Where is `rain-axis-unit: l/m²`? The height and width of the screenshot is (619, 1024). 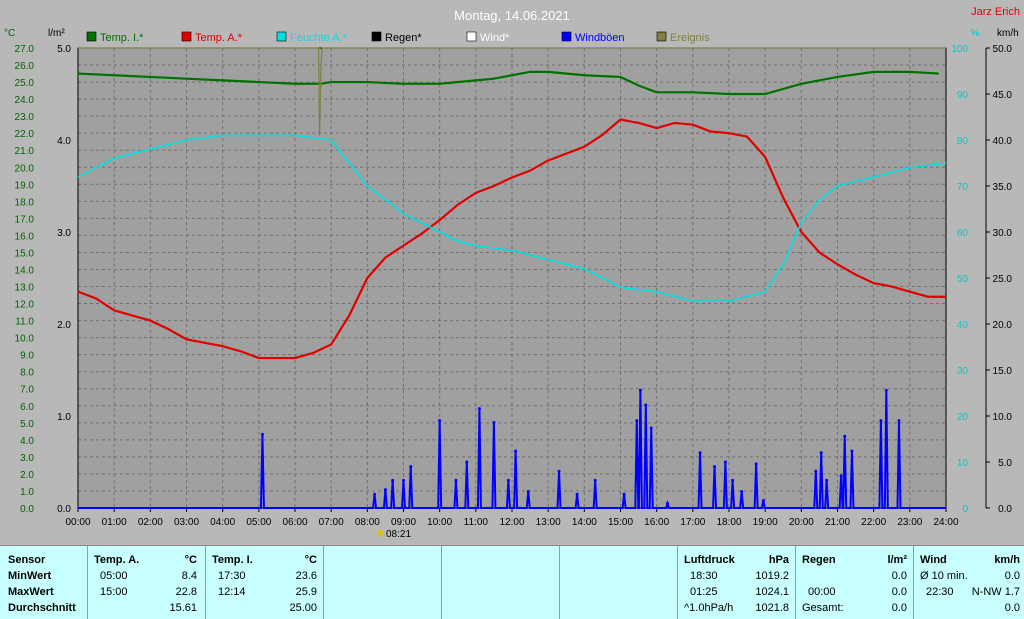
rain-axis-unit: l/m² is located at coordinates (56, 33).